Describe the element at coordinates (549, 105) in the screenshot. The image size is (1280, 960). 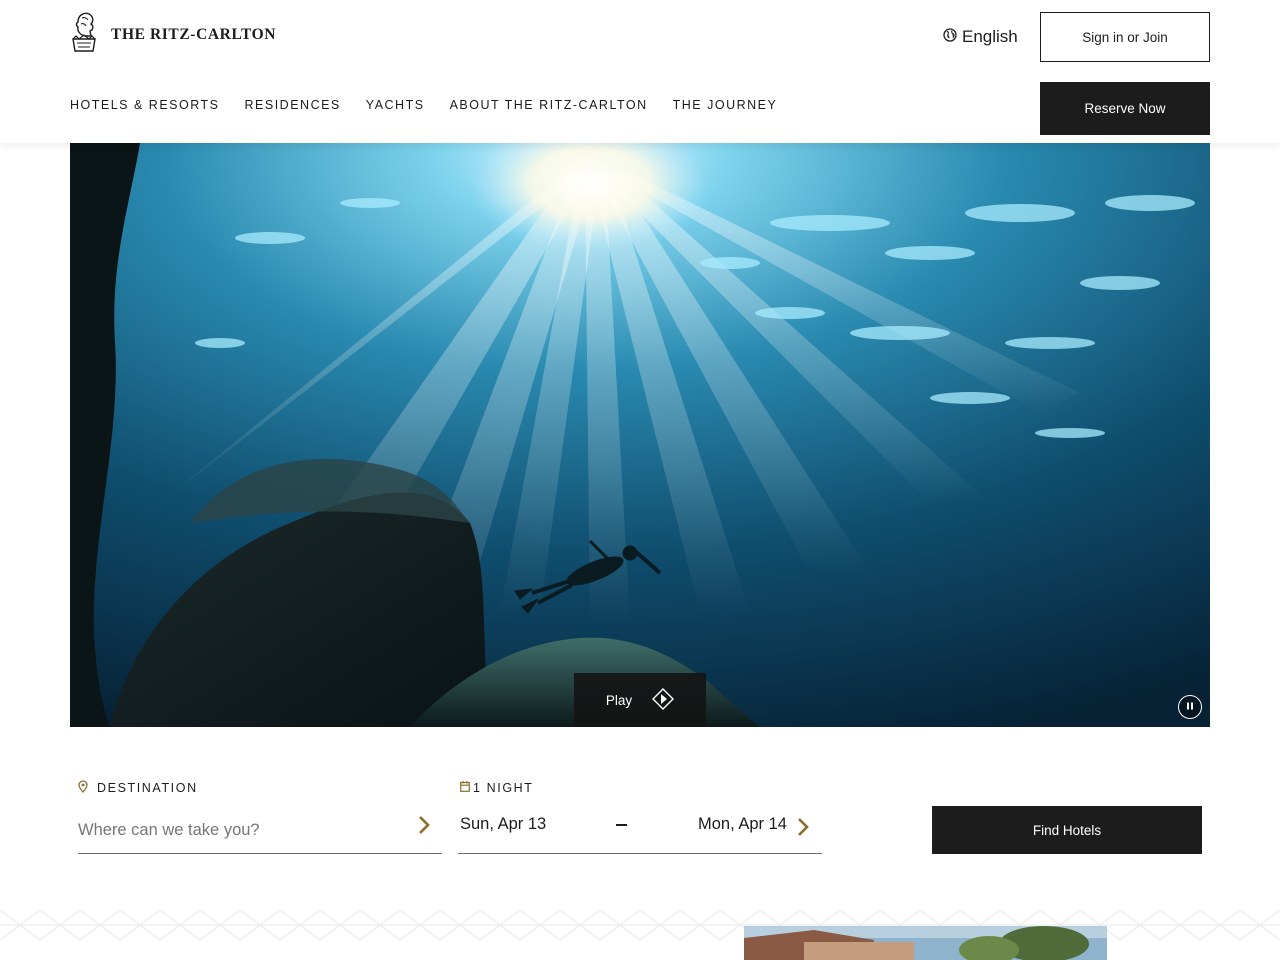
I see `nav-item-about: ABOUT THE RITZ-CARLTON` at that location.